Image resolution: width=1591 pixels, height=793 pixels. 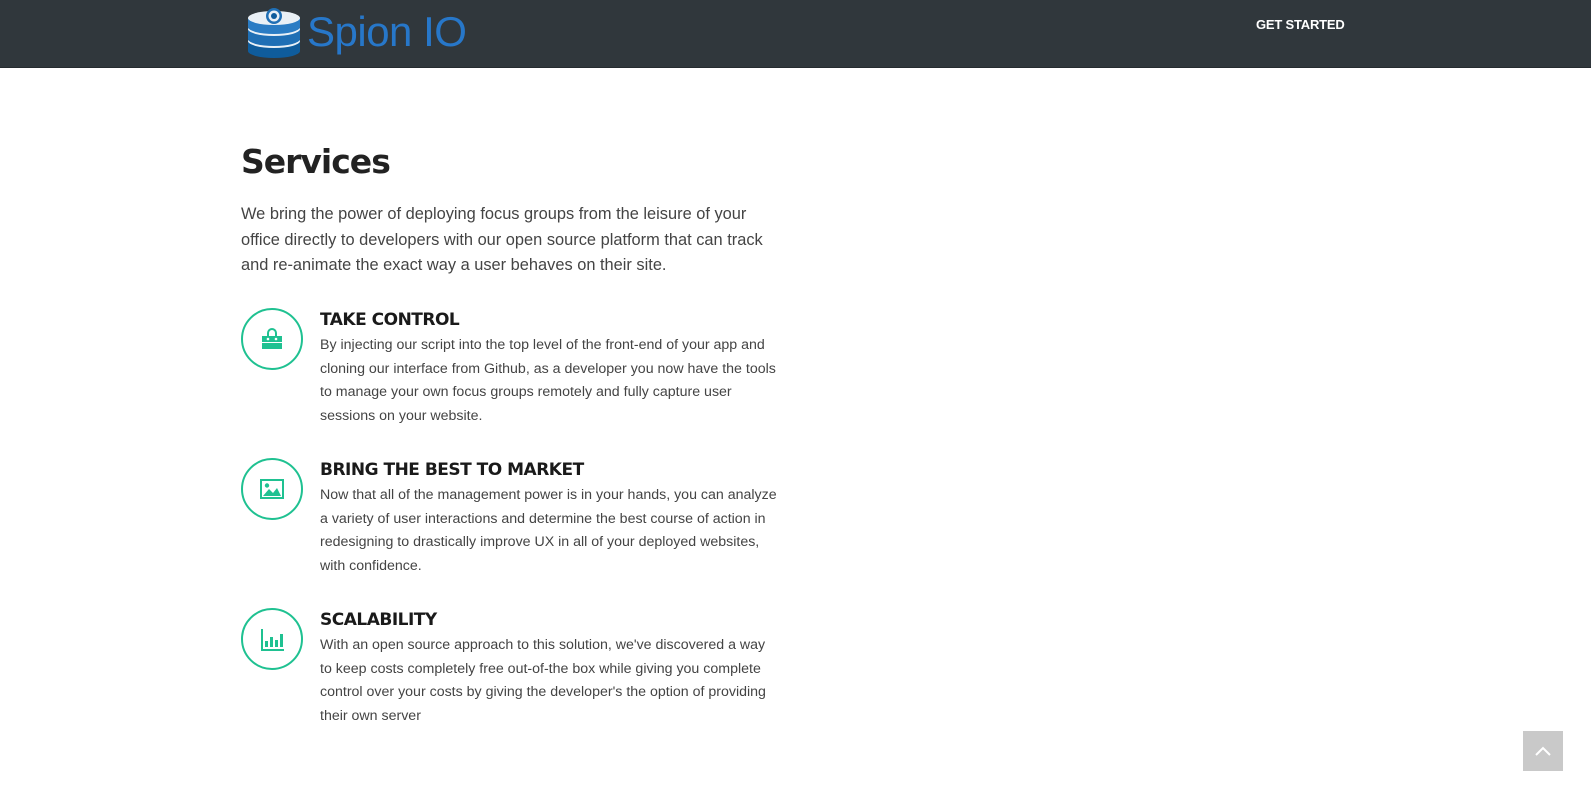 What do you see at coordinates (390, 320) in the screenshot?
I see `feature-title: TAKE CONTROL` at bounding box center [390, 320].